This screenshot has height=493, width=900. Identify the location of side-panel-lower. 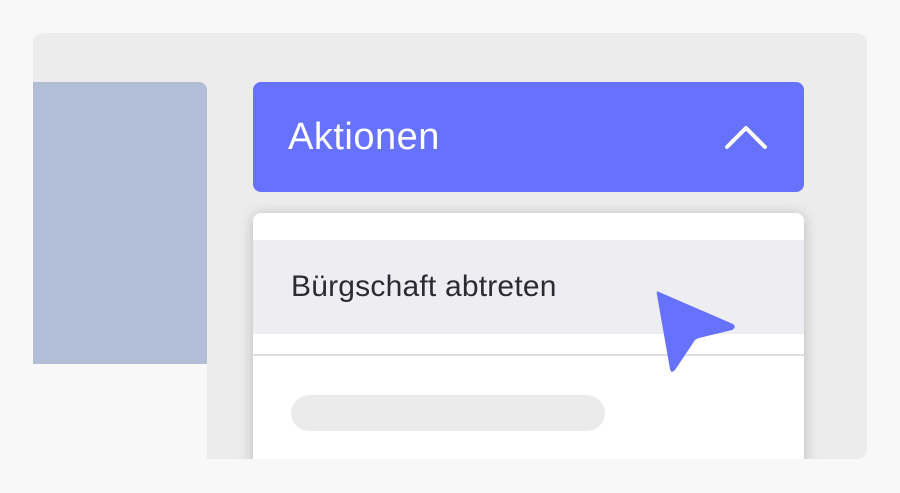
(120, 411).